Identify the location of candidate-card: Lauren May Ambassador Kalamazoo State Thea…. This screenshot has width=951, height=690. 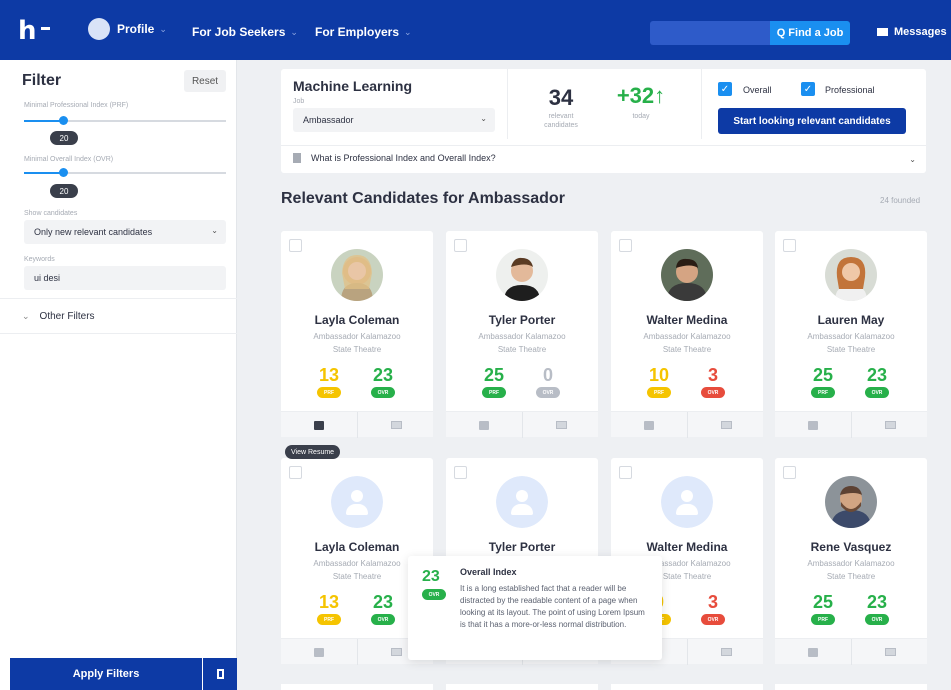
(851, 334).